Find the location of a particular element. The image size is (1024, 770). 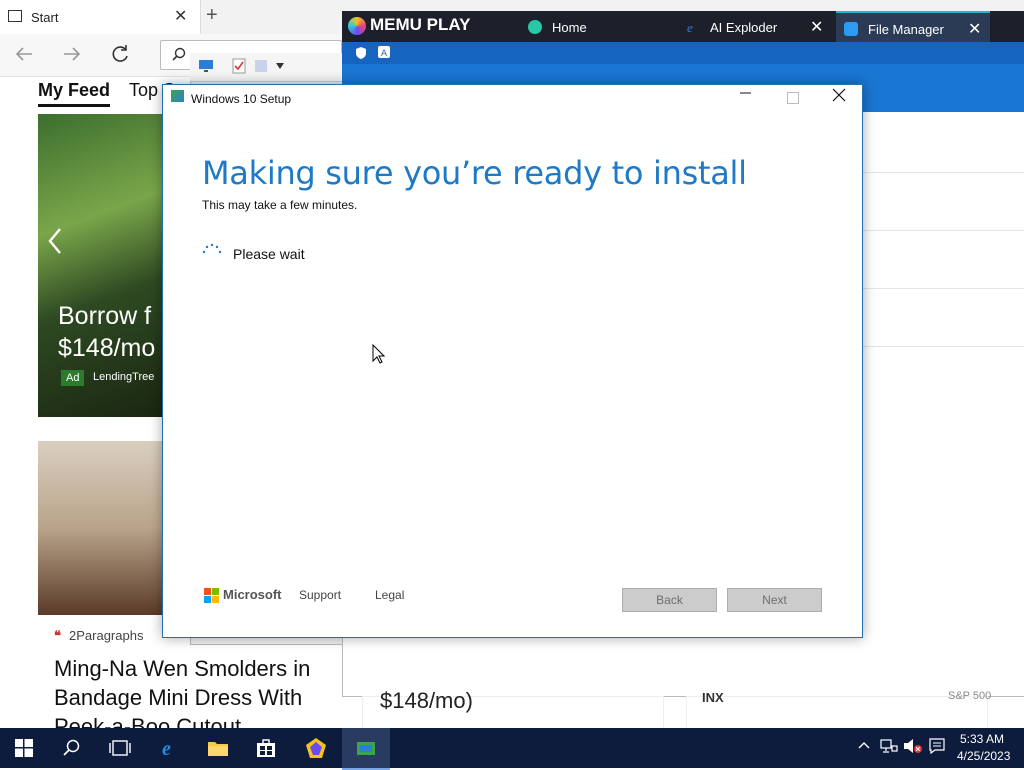

page-title: Making sure you’re ready to install is located at coordinates (474, 173).